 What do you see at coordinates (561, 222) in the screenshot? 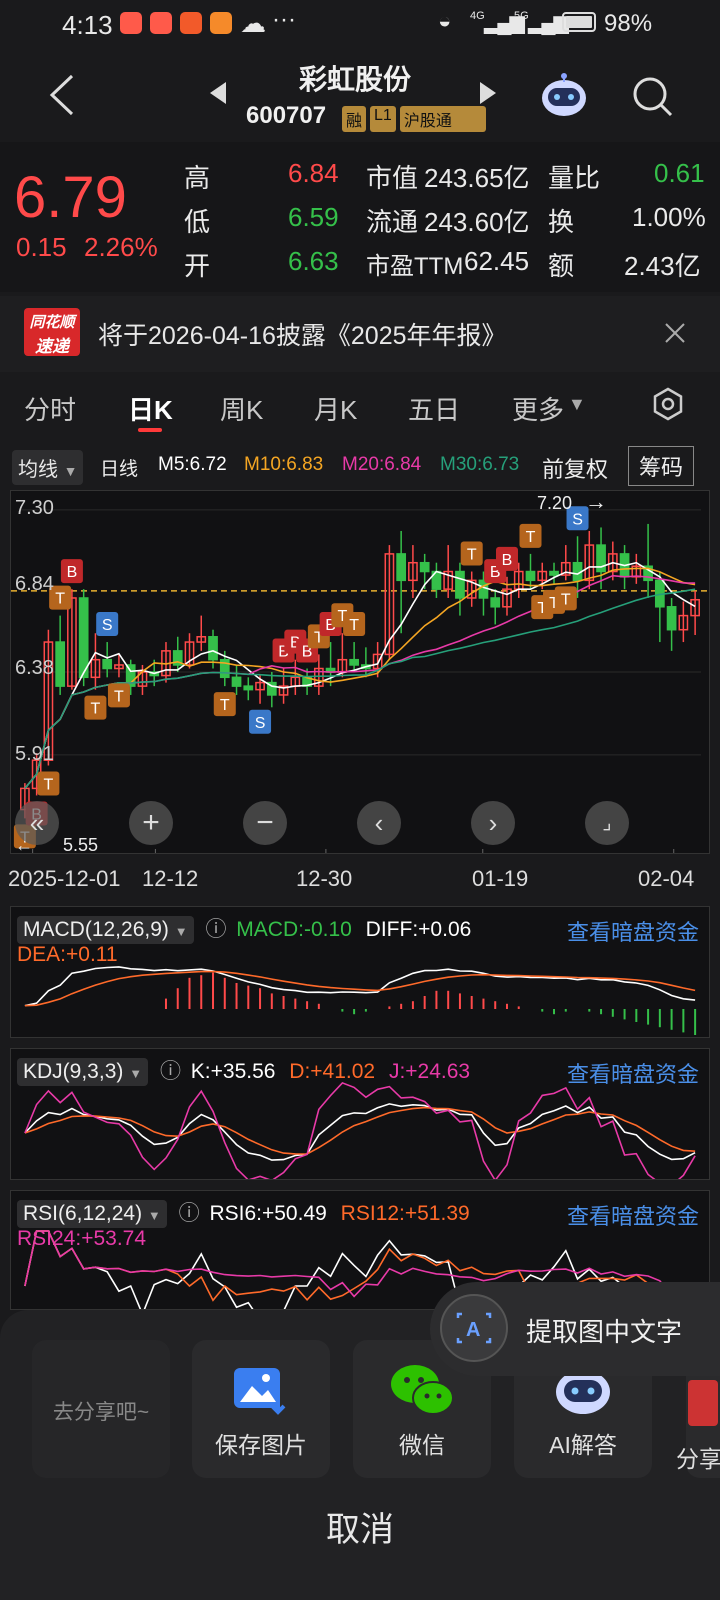
I see `turnover-label: 换` at bounding box center [561, 222].